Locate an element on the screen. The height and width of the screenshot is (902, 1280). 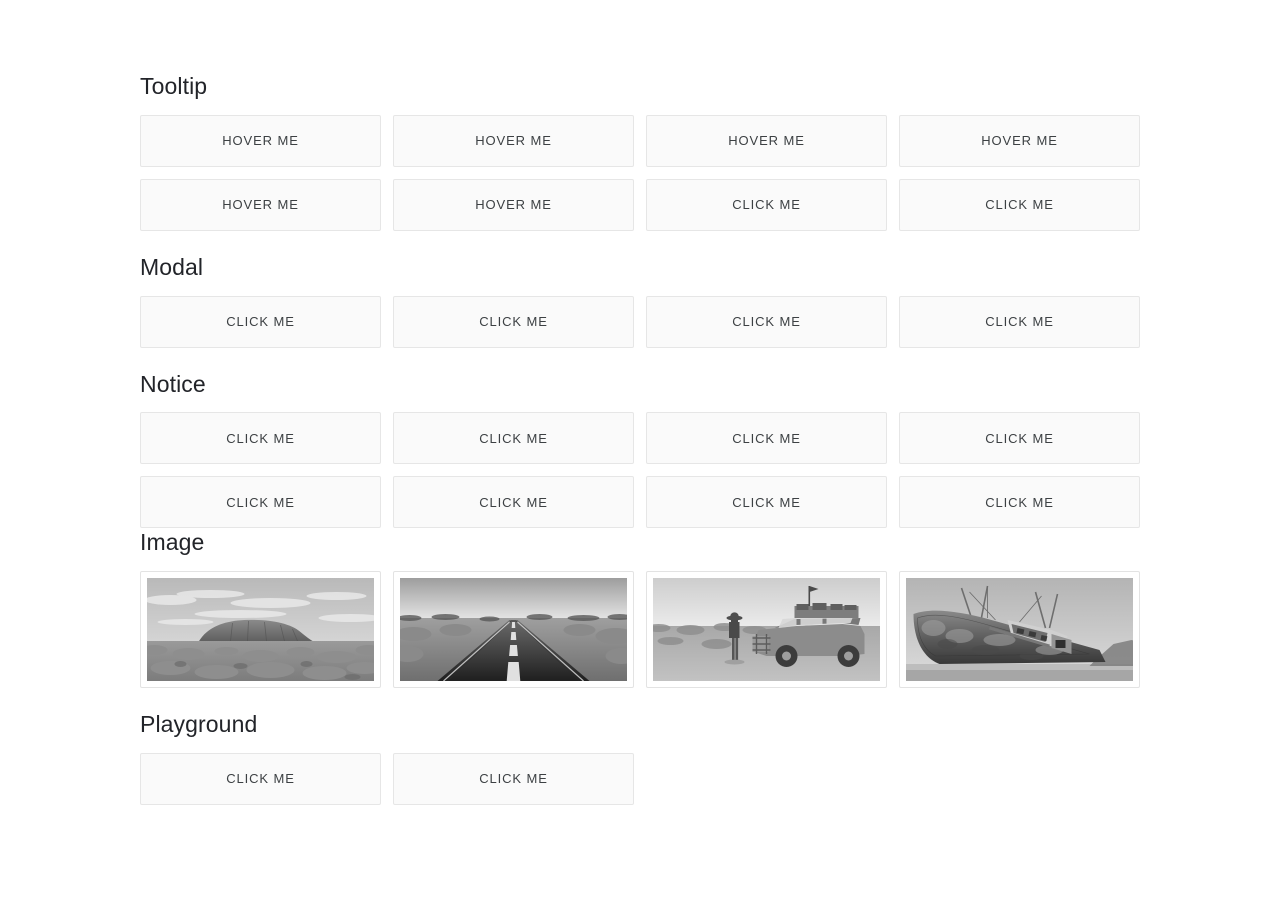
page-title-image: Image is located at coordinates (172, 542).